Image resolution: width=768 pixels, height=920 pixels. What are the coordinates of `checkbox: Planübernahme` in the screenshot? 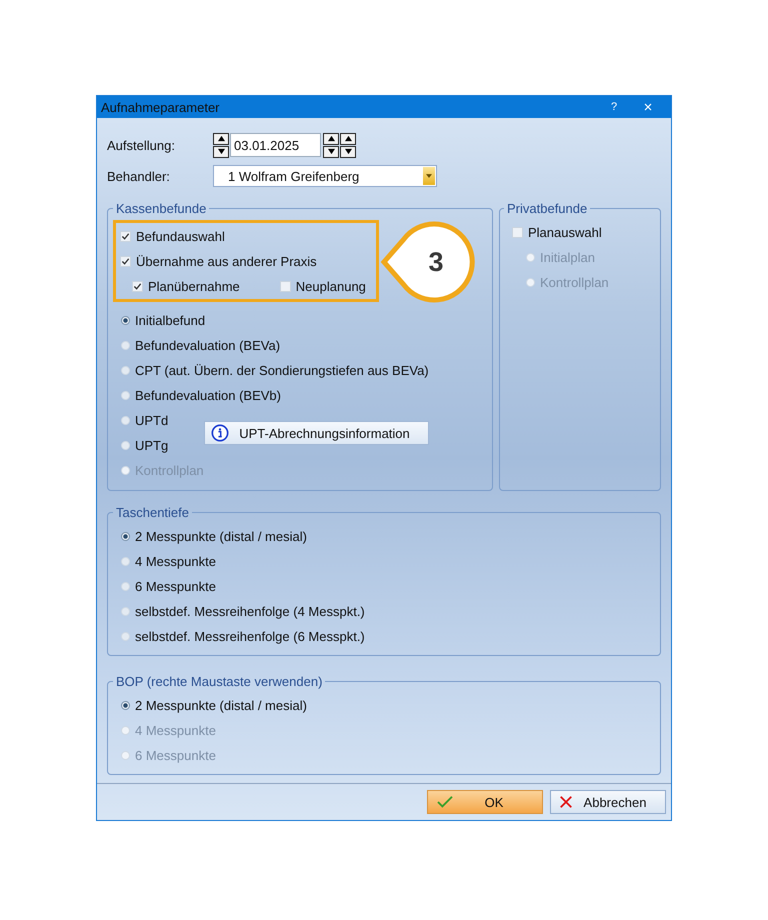 It's located at (186, 286).